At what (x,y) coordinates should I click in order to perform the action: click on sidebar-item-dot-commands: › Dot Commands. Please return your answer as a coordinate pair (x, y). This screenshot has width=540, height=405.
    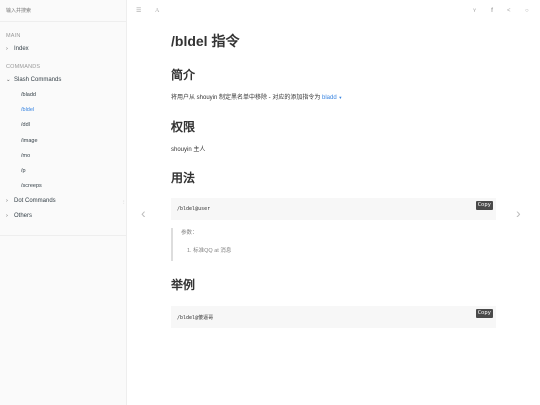
    Looking at the image, I should click on (63, 201).